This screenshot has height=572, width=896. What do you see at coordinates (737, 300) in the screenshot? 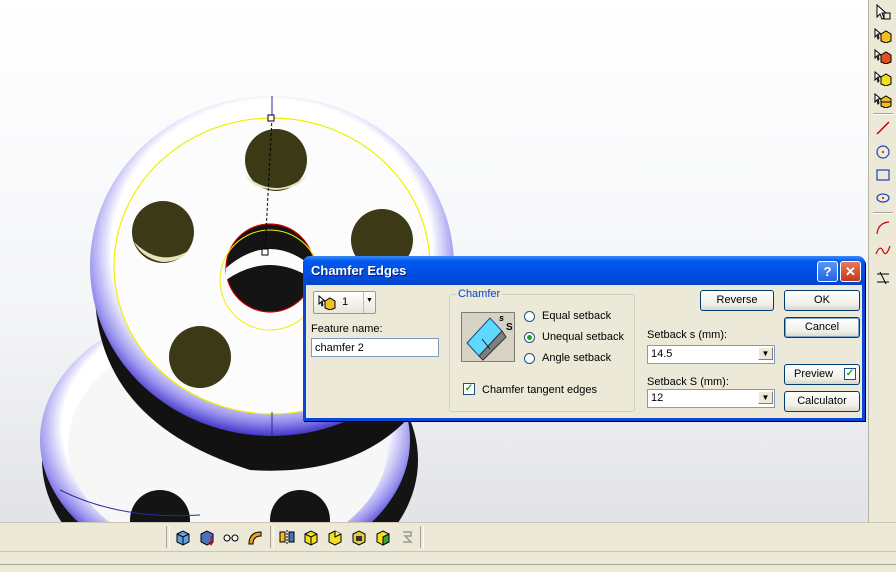
I see `reverse-button: Reverse` at bounding box center [737, 300].